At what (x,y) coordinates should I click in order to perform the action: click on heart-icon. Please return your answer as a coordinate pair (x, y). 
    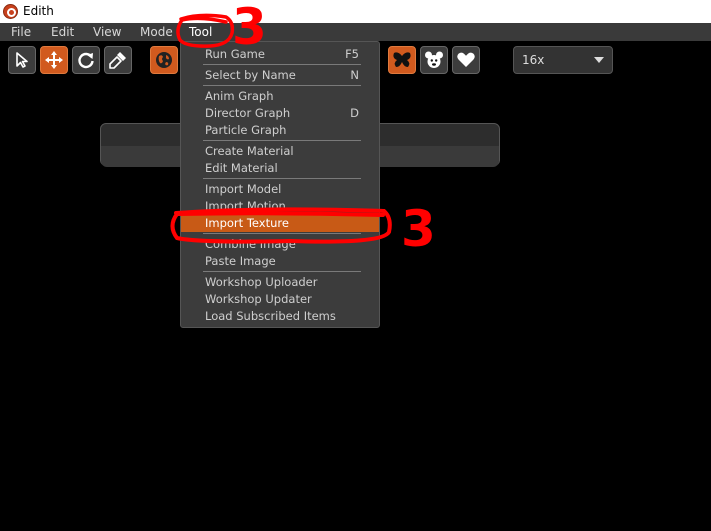
    Looking at the image, I should click on (466, 59).